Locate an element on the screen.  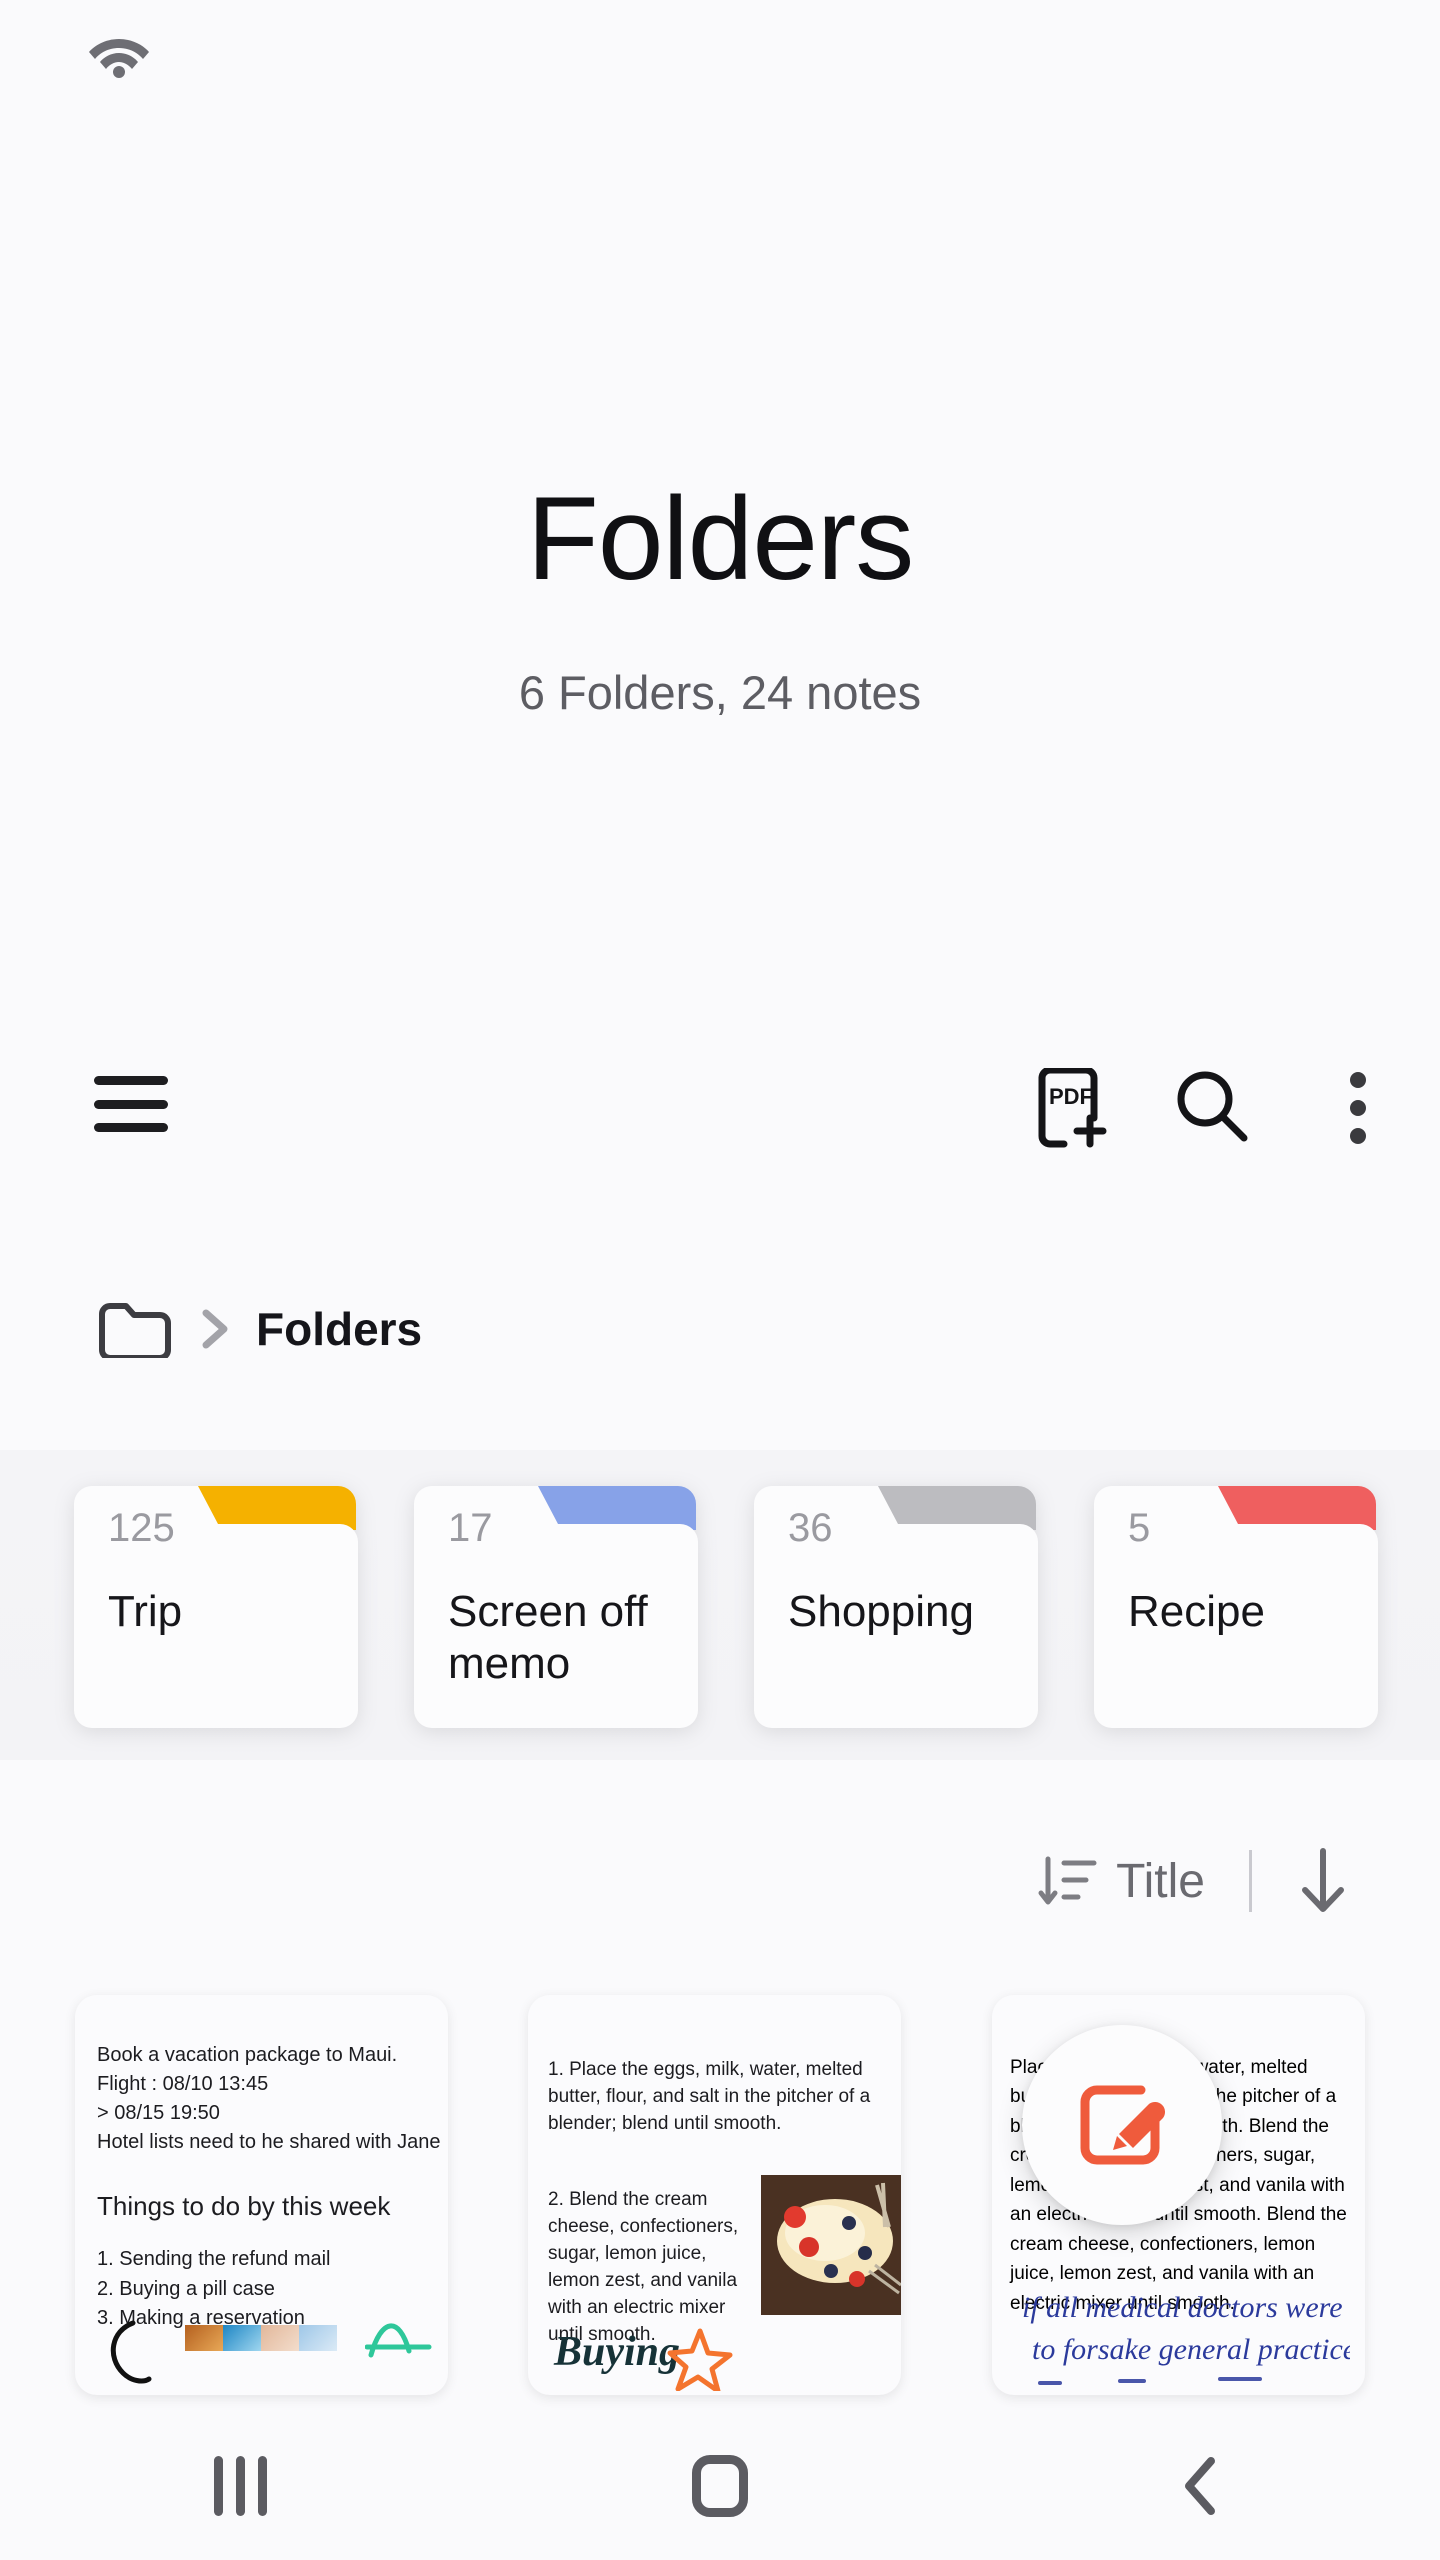
sort-bar: Title is located at coordinates (1194, 1881).